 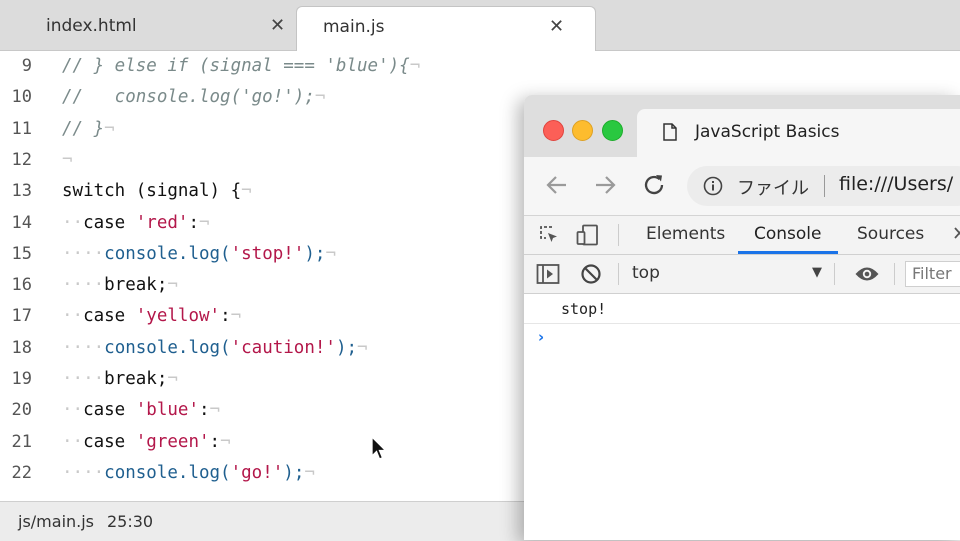 What do you see at coordinates (283, 347) in the screenshot?
I see `code-token: 'caution!'` at bounding box center [283, 347].